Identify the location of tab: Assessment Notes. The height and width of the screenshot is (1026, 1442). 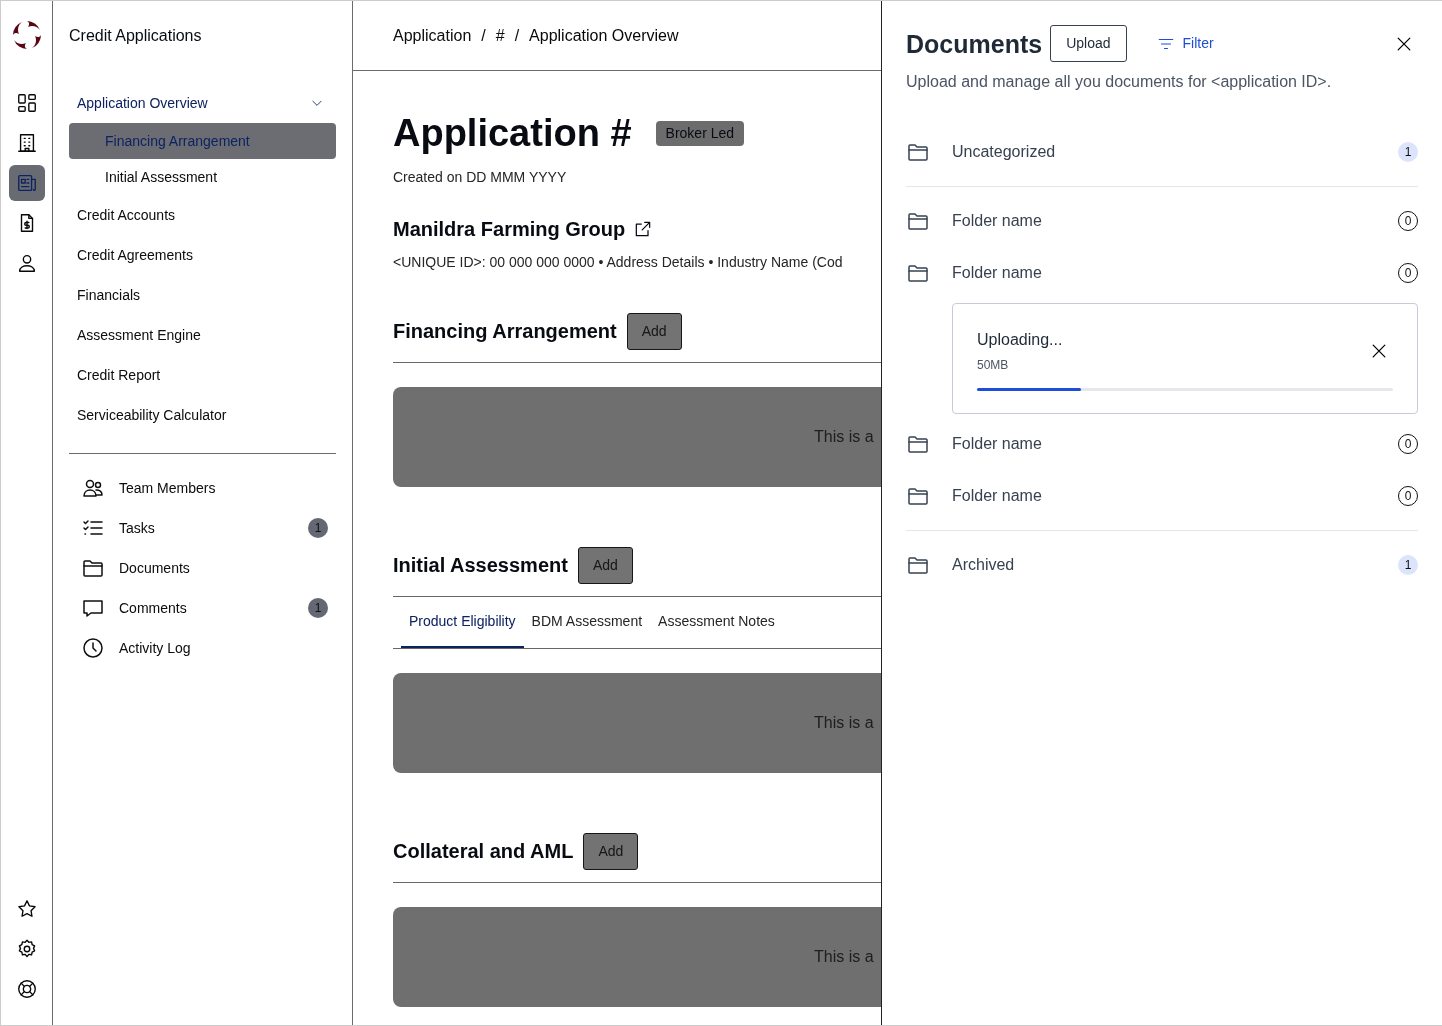
(716, 622).